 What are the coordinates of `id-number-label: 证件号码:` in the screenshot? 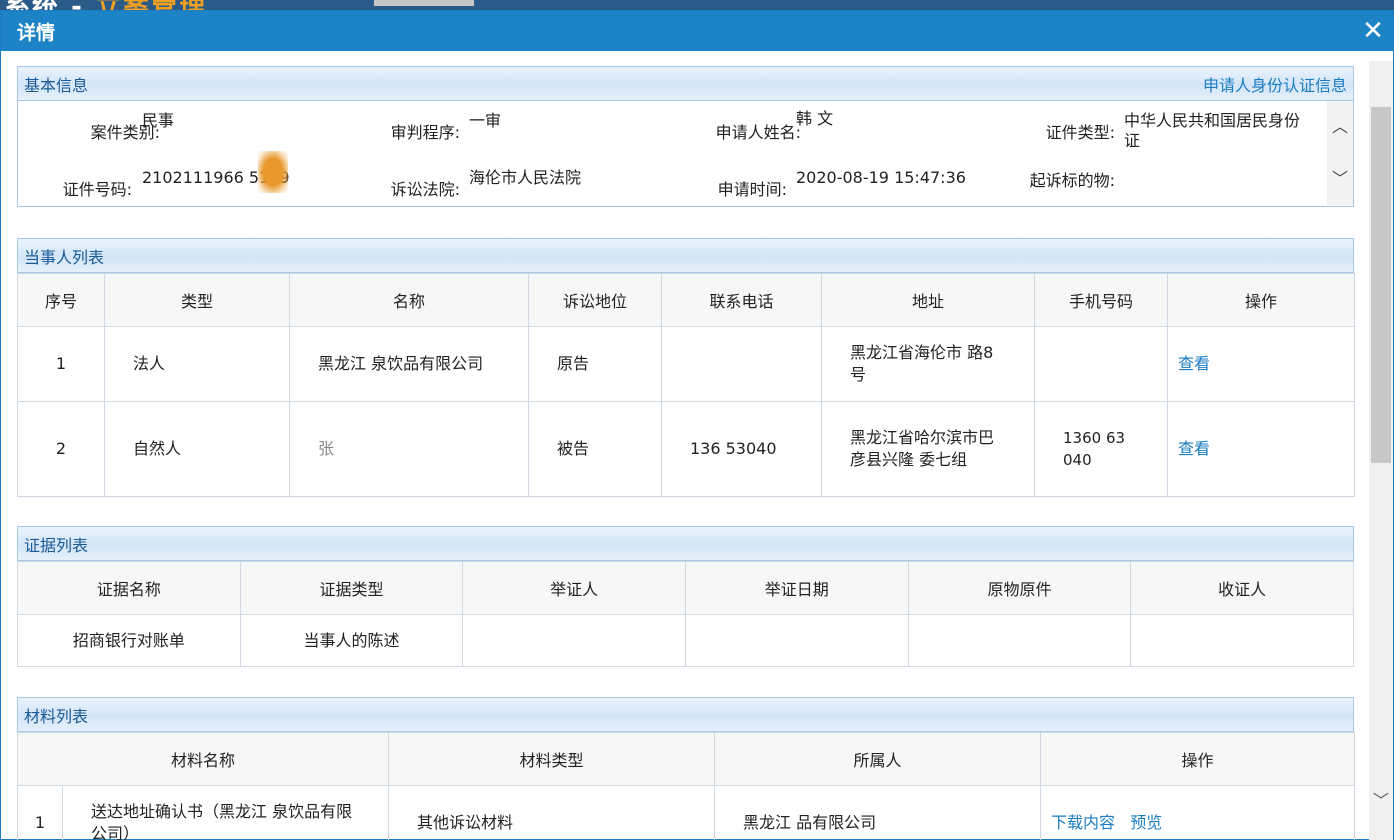 It's located at (97, 189).